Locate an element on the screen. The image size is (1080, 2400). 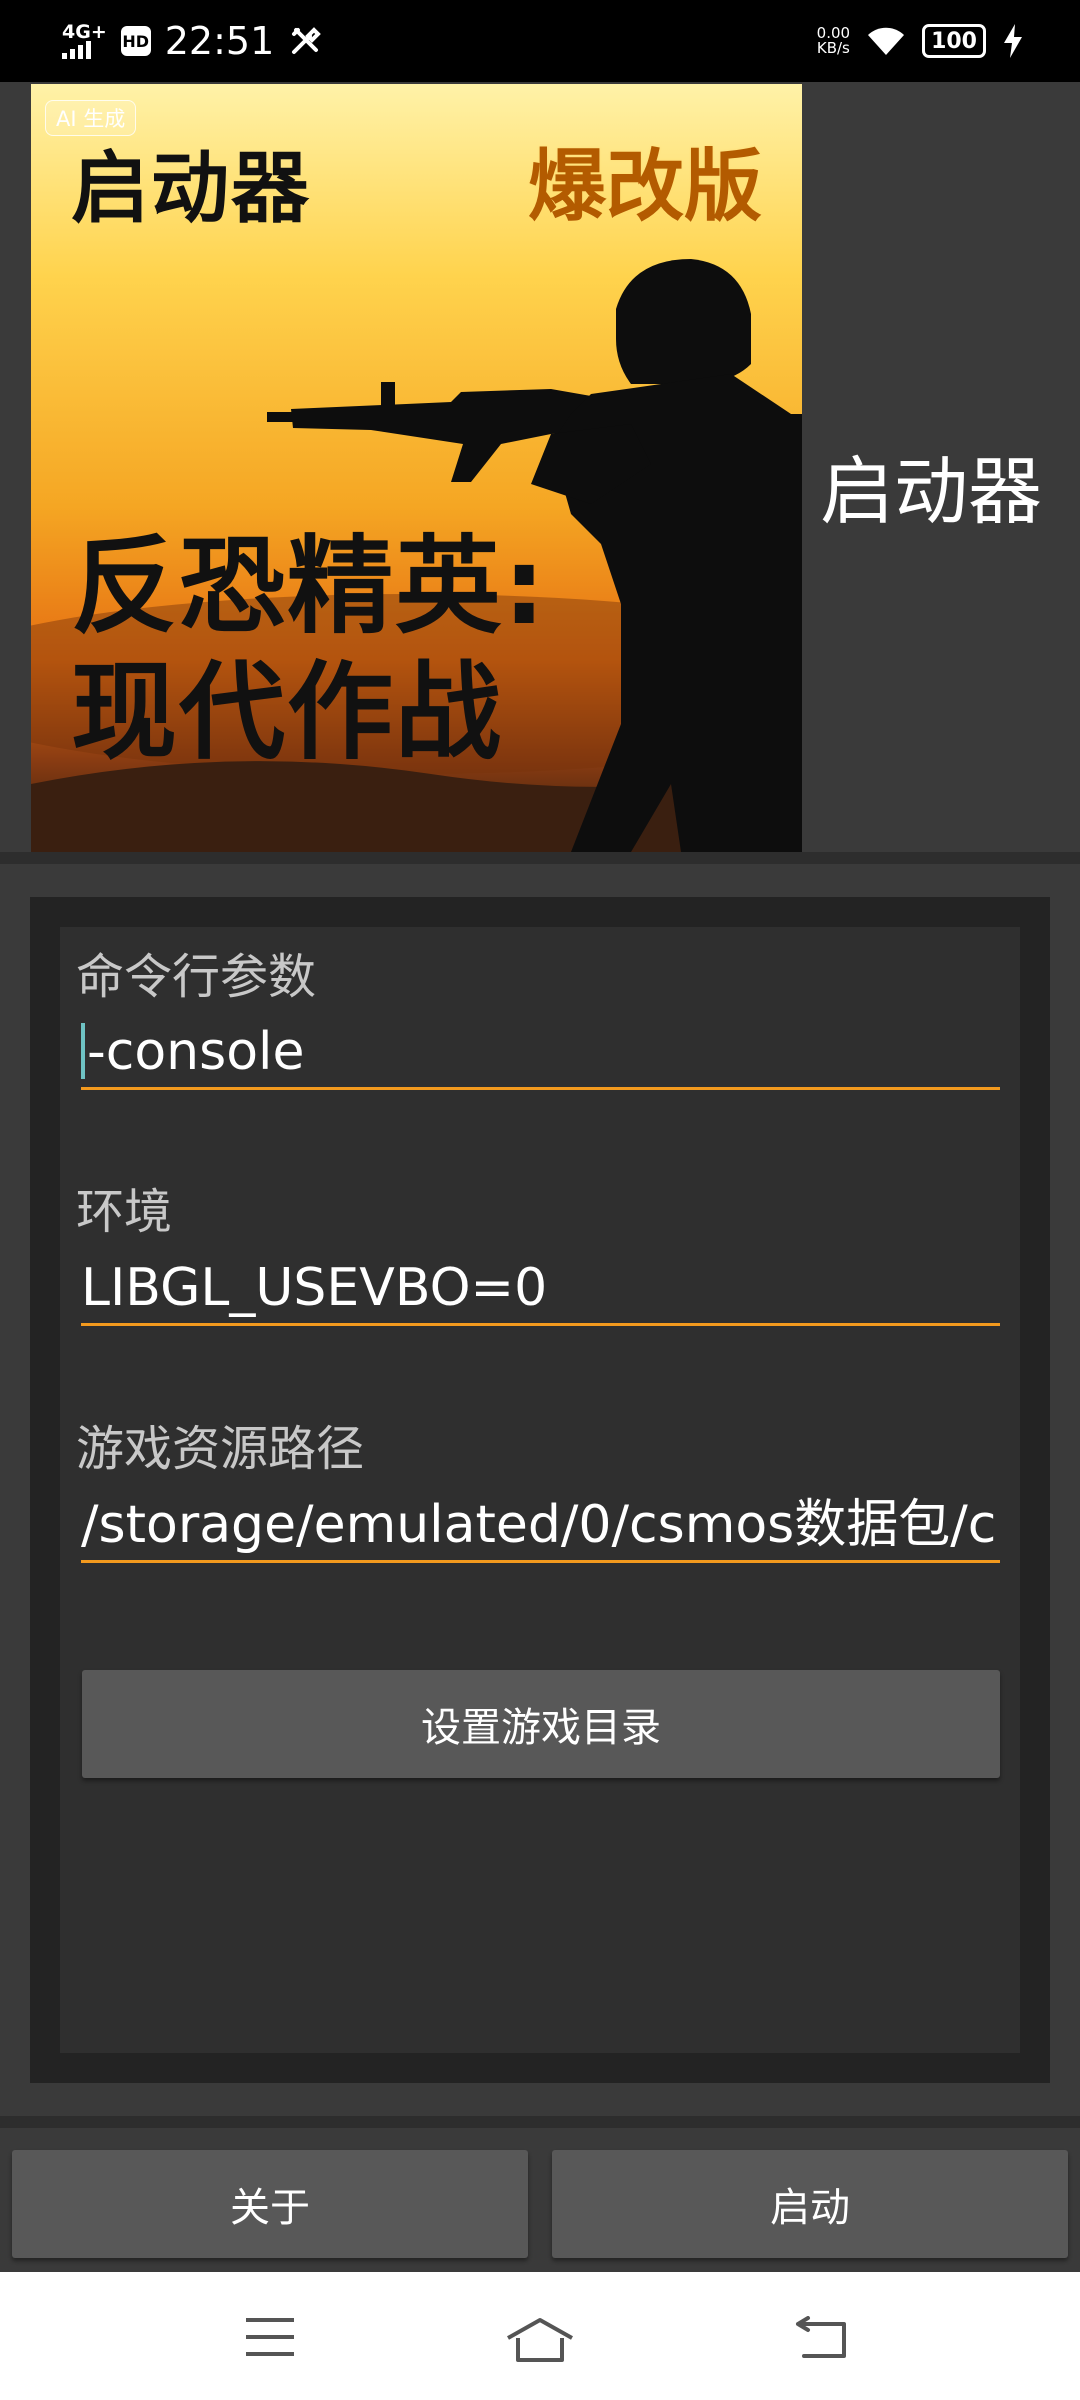
args-input-value: -console is located at coordinates (196, 1052).